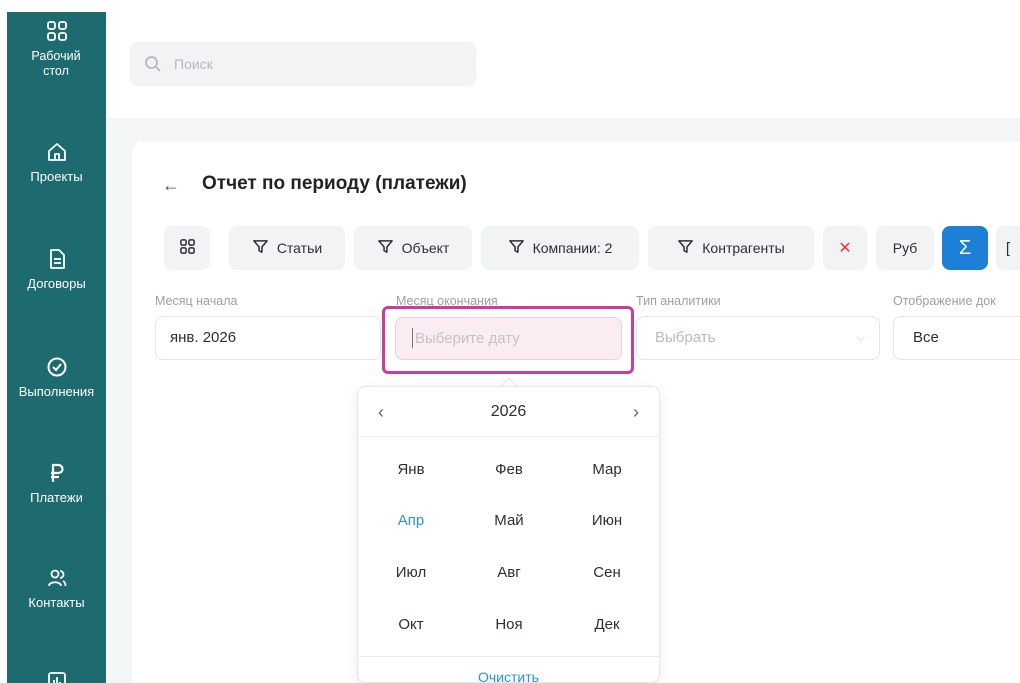  What do you see at coordinates (56, 497) in the screenshot?
I see `sidebar-item-label: Платежи` at bounding box center [56, 497].